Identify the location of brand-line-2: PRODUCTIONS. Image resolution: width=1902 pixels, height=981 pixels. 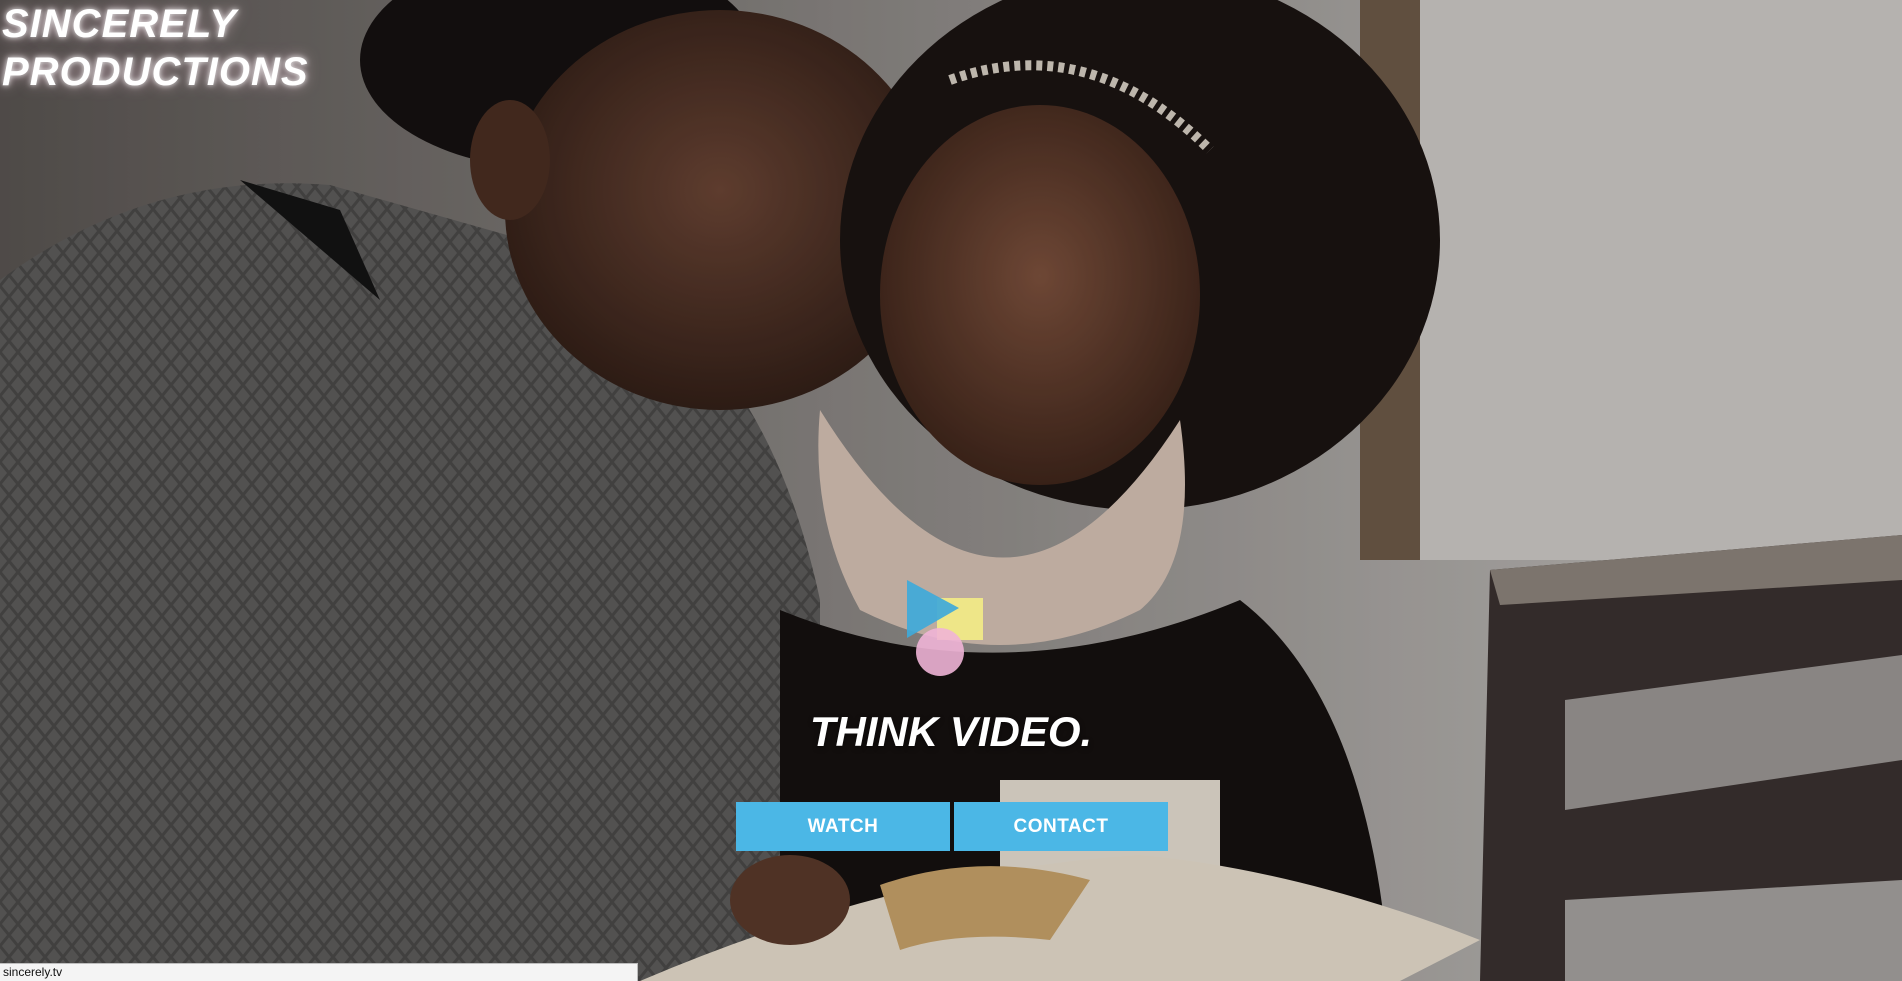
(155, 72).